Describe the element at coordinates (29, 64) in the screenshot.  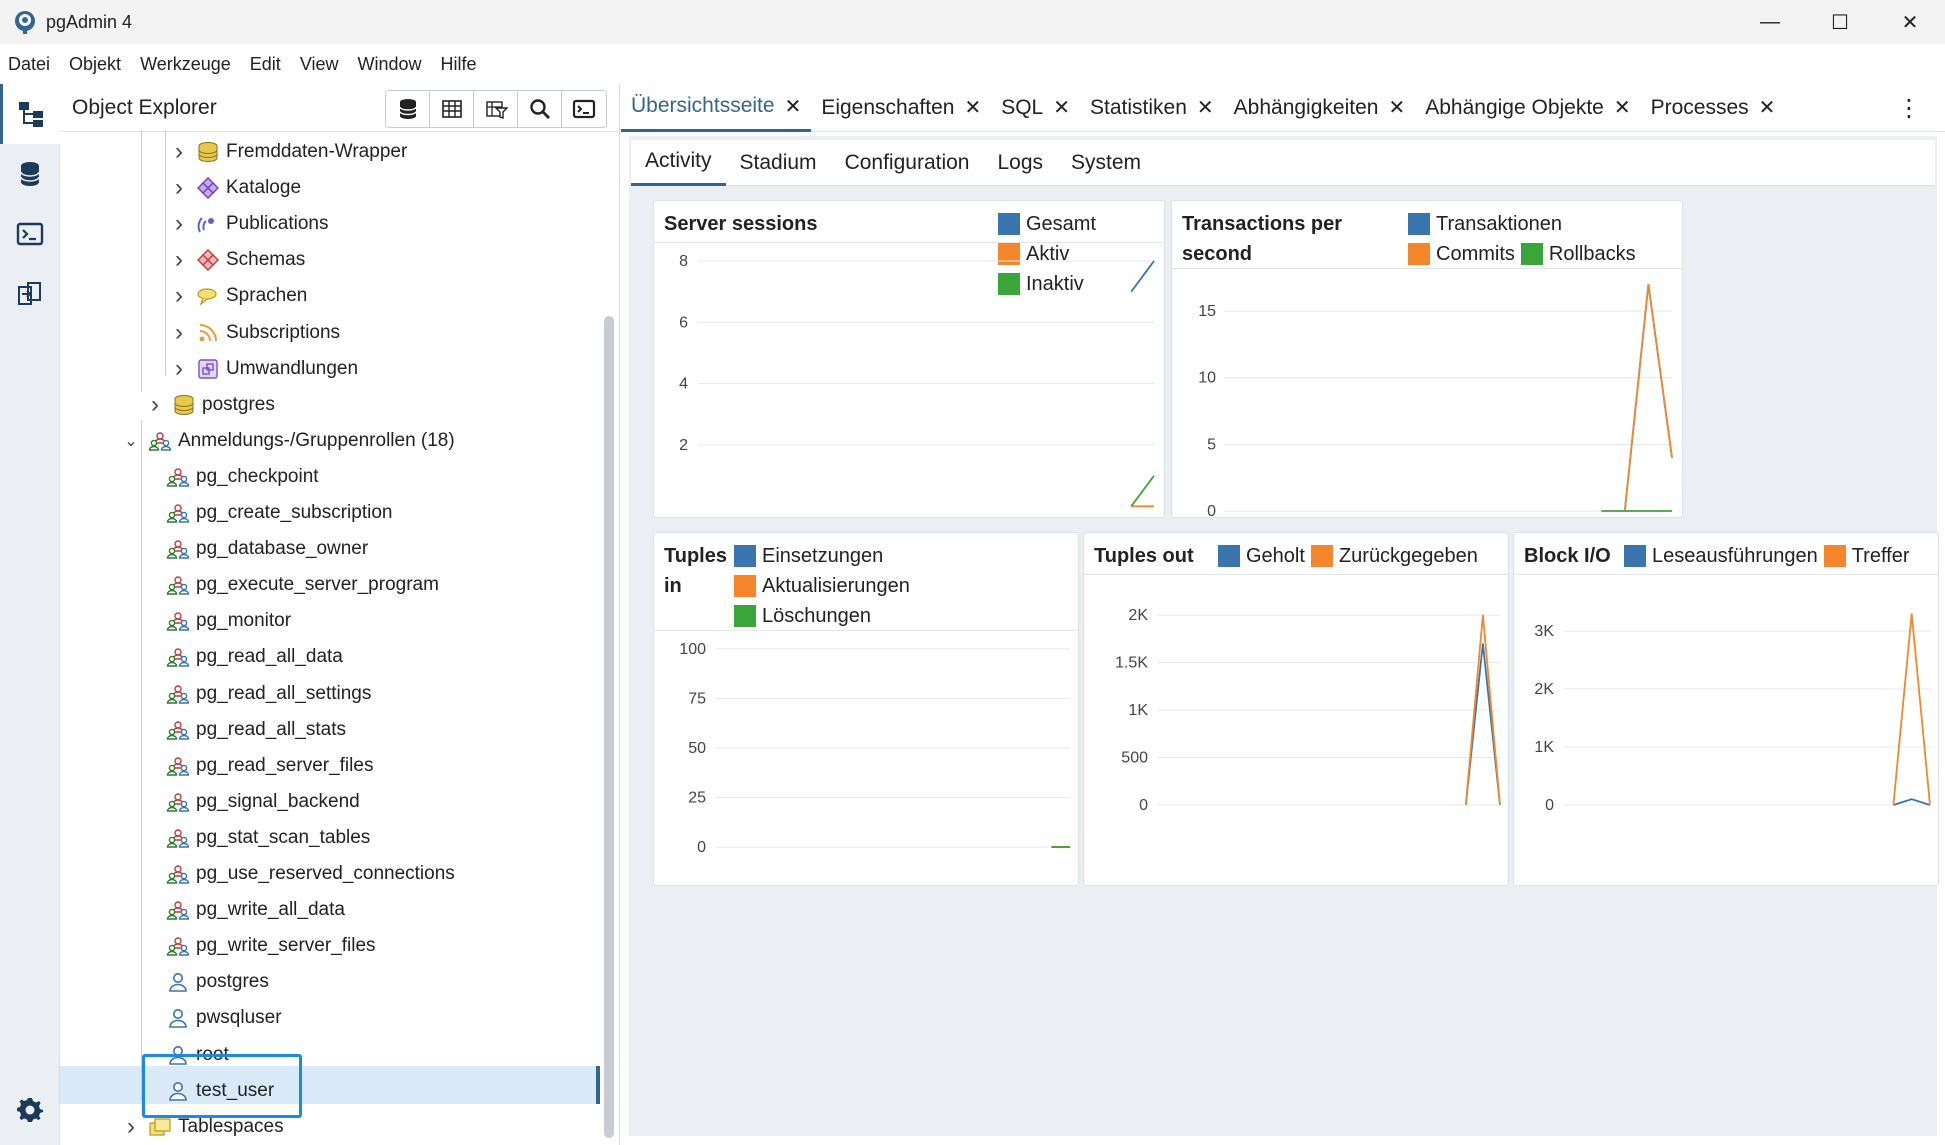
I see `menu-datei: Datei` at that location.